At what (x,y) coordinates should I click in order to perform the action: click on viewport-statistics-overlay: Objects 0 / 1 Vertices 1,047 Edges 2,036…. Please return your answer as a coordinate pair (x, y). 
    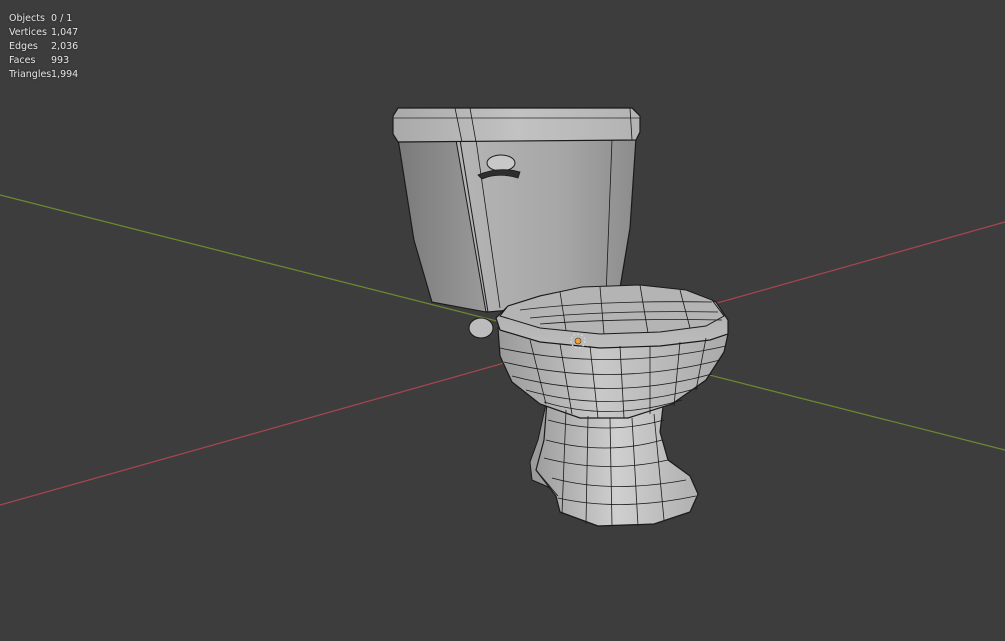
    Looking at the image, I should click on (43, 47).